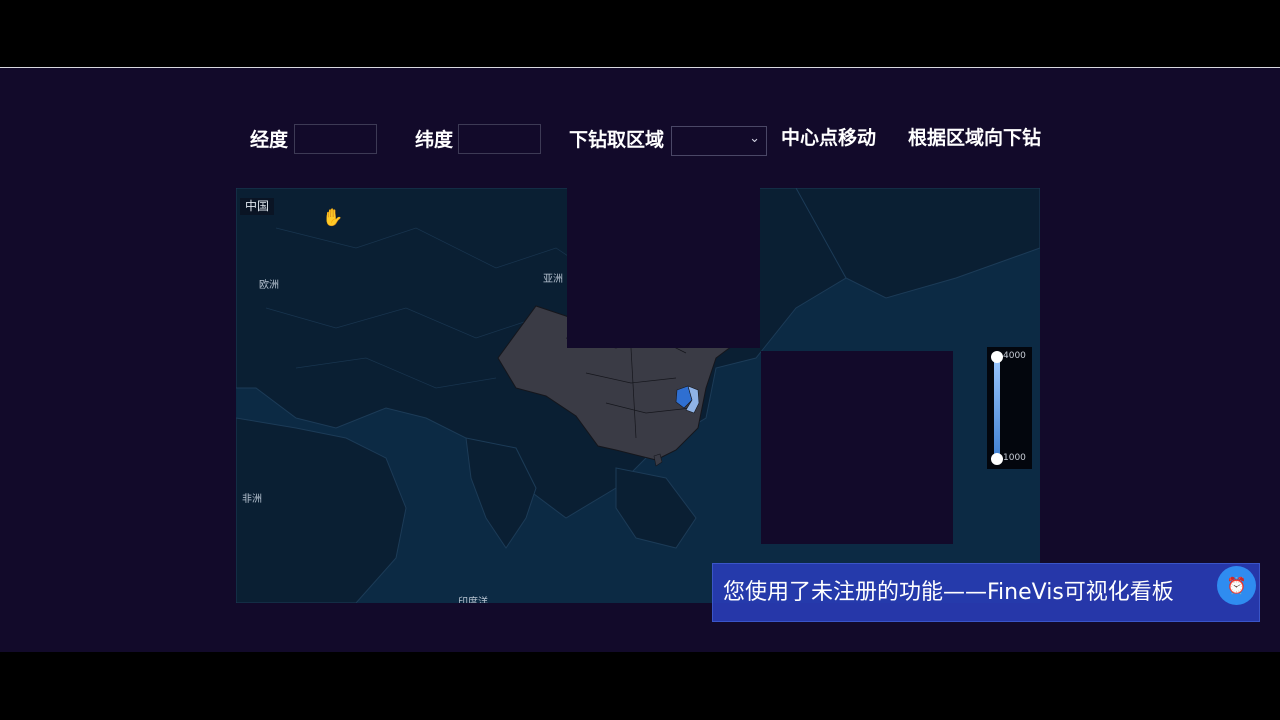 Image resolution: width=1280 pixels, height=720 pixels. What do you see at coordinates (640, 686) in the screenshot?
I see `bottom-bar` at bounding box center [640, 686].